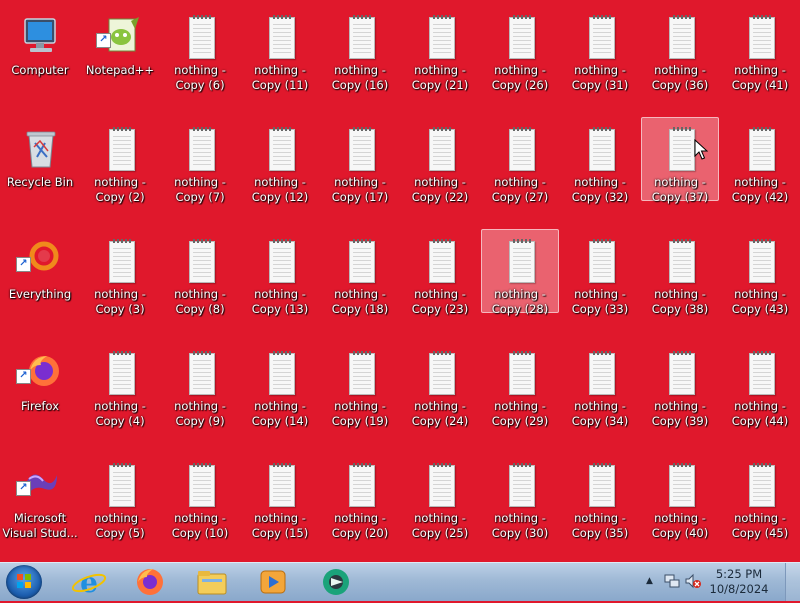  What do you see at coordinates (680, 496) in the screenshot?
I see `desktop-file-icon: nothing - Copy (40)` at bounding box center [680, 496].